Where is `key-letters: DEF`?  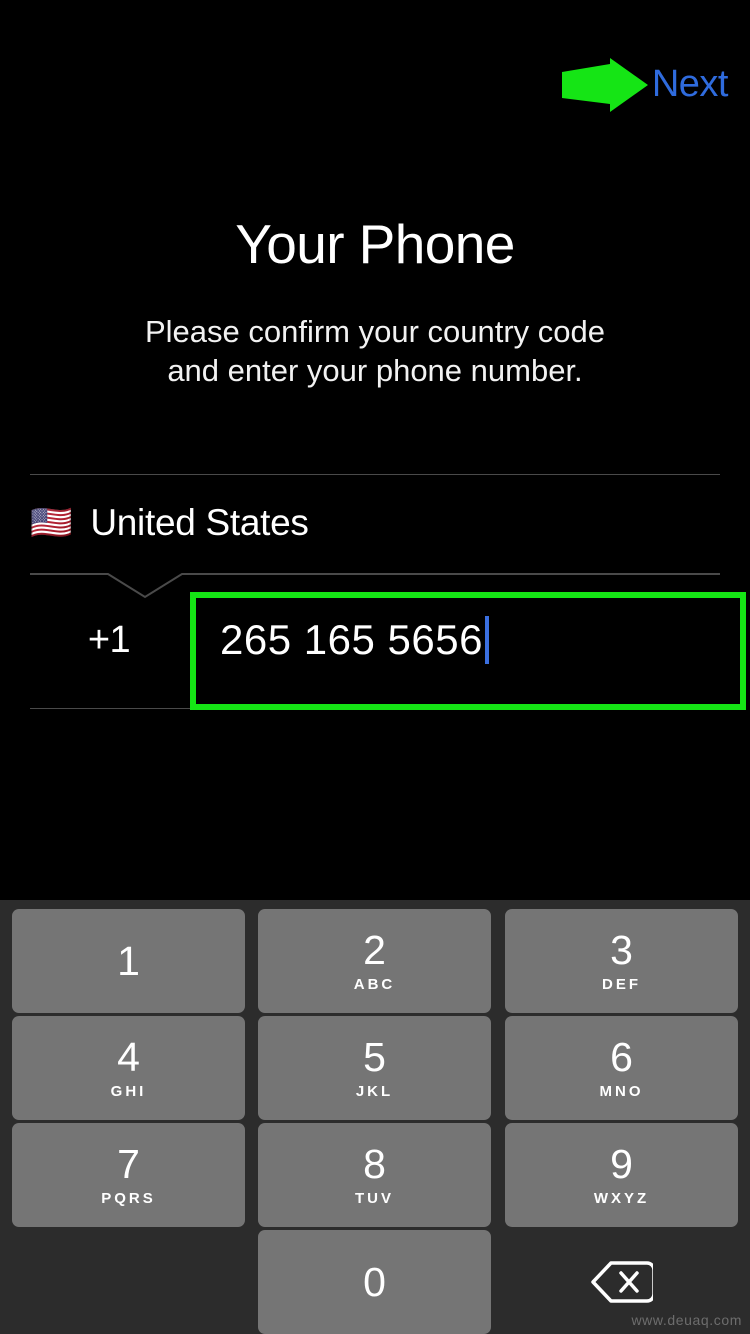 key-letters: DEF is located at coordinates (621, 984).